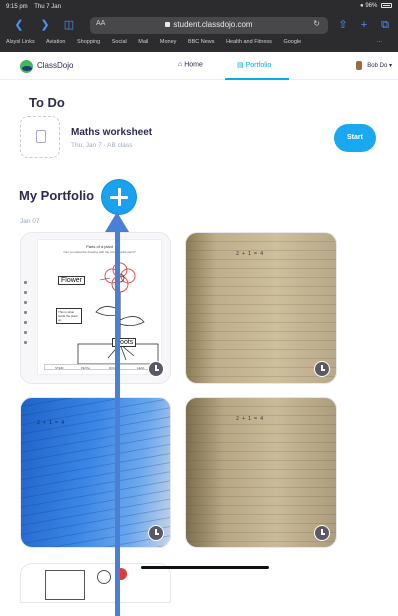  I want to click on new-tab-icon: +, so click(364, 25).